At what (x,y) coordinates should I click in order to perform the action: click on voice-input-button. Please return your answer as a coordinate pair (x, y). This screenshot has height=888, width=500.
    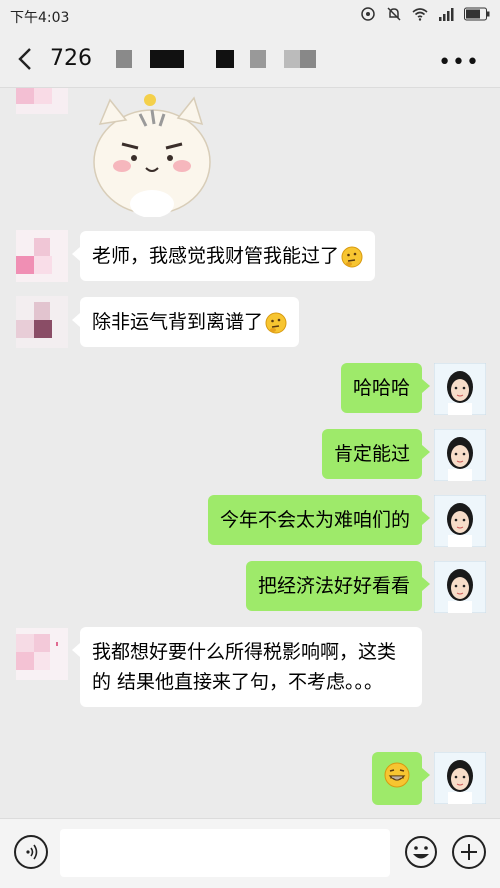
    Looking at the image, I should click on (31, 852).